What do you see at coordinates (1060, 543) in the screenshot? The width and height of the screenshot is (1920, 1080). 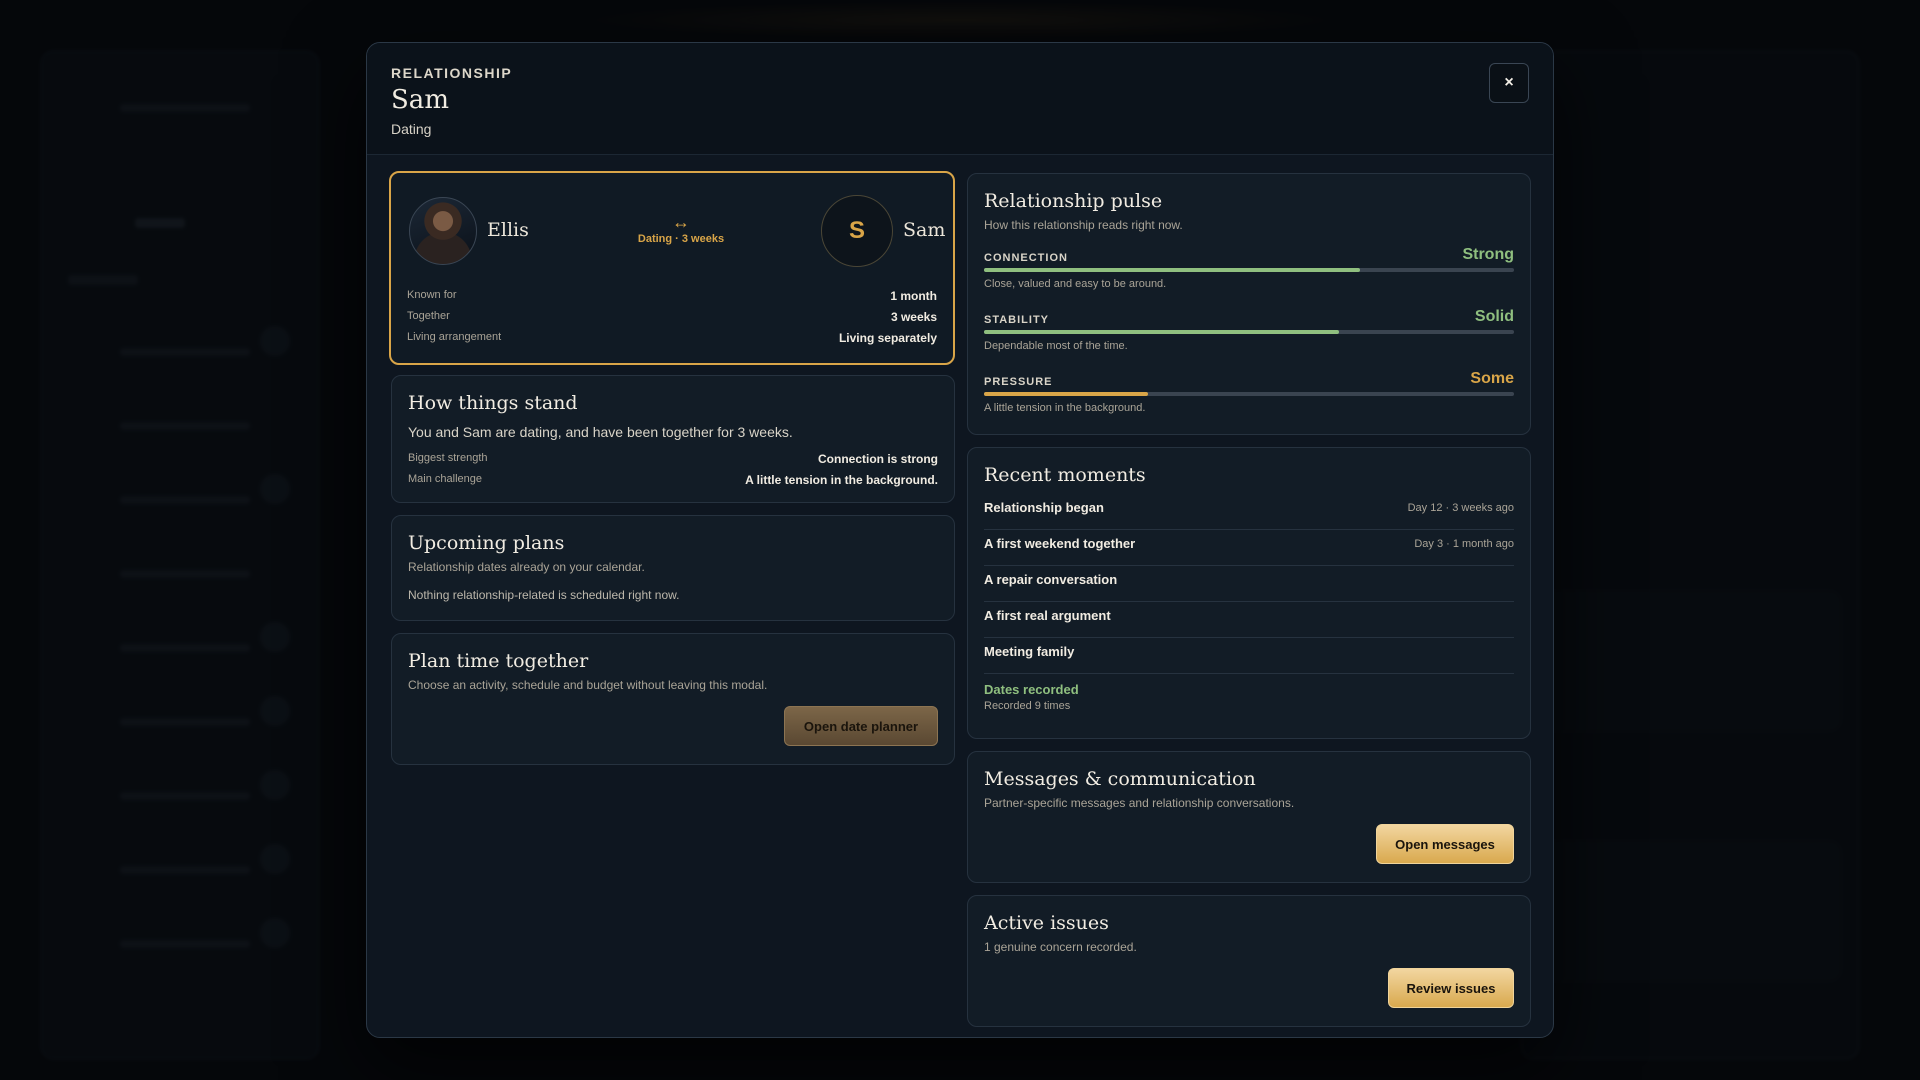 I see `moment-title: A first weekend together` at bounding box center [1060, 543].